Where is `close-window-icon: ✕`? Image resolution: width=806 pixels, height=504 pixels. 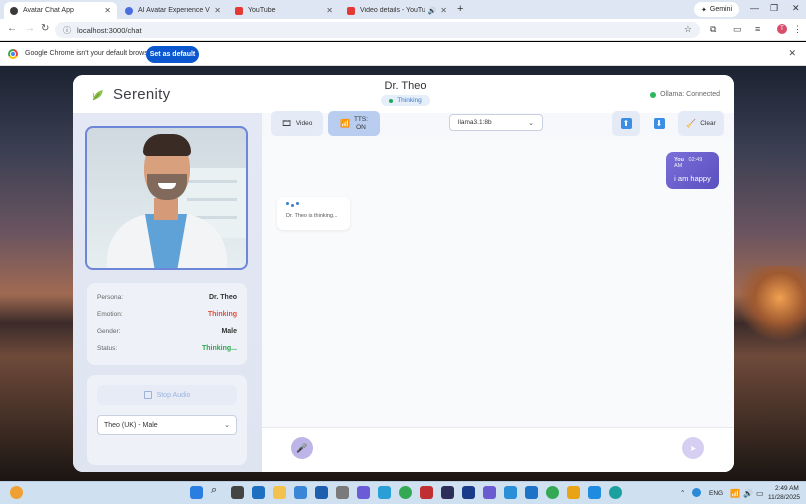 close-window-icon: ✕ is located at coordinates (796, 8).